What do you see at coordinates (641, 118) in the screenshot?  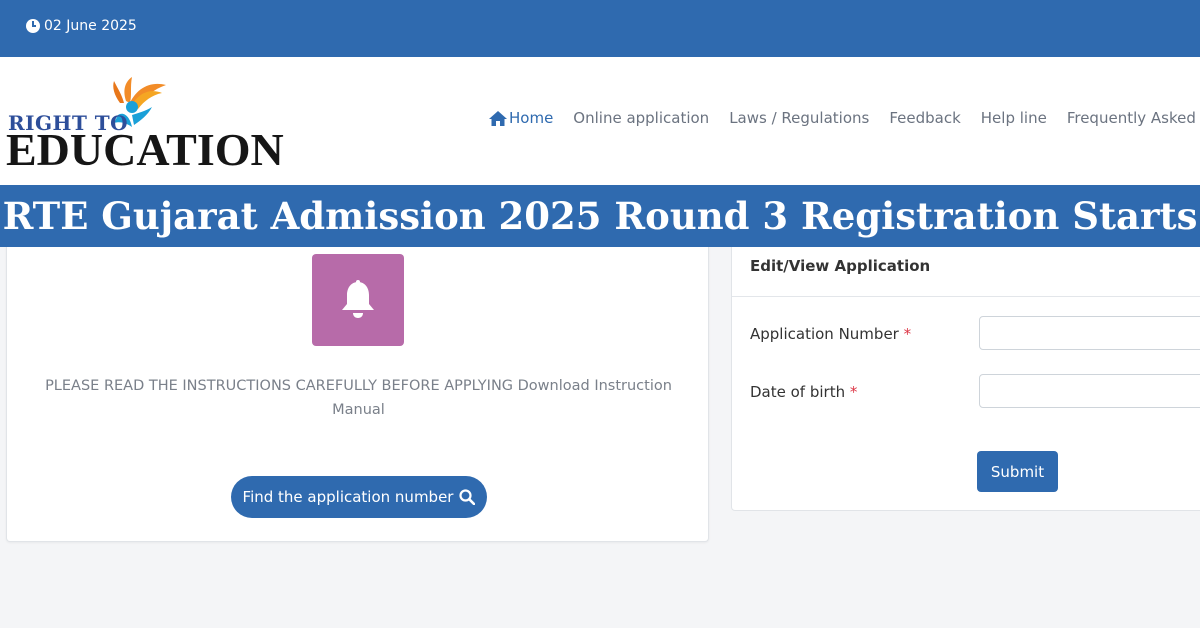 I see `nav-item-online-application: Online application` at bounding box center [641, 118].